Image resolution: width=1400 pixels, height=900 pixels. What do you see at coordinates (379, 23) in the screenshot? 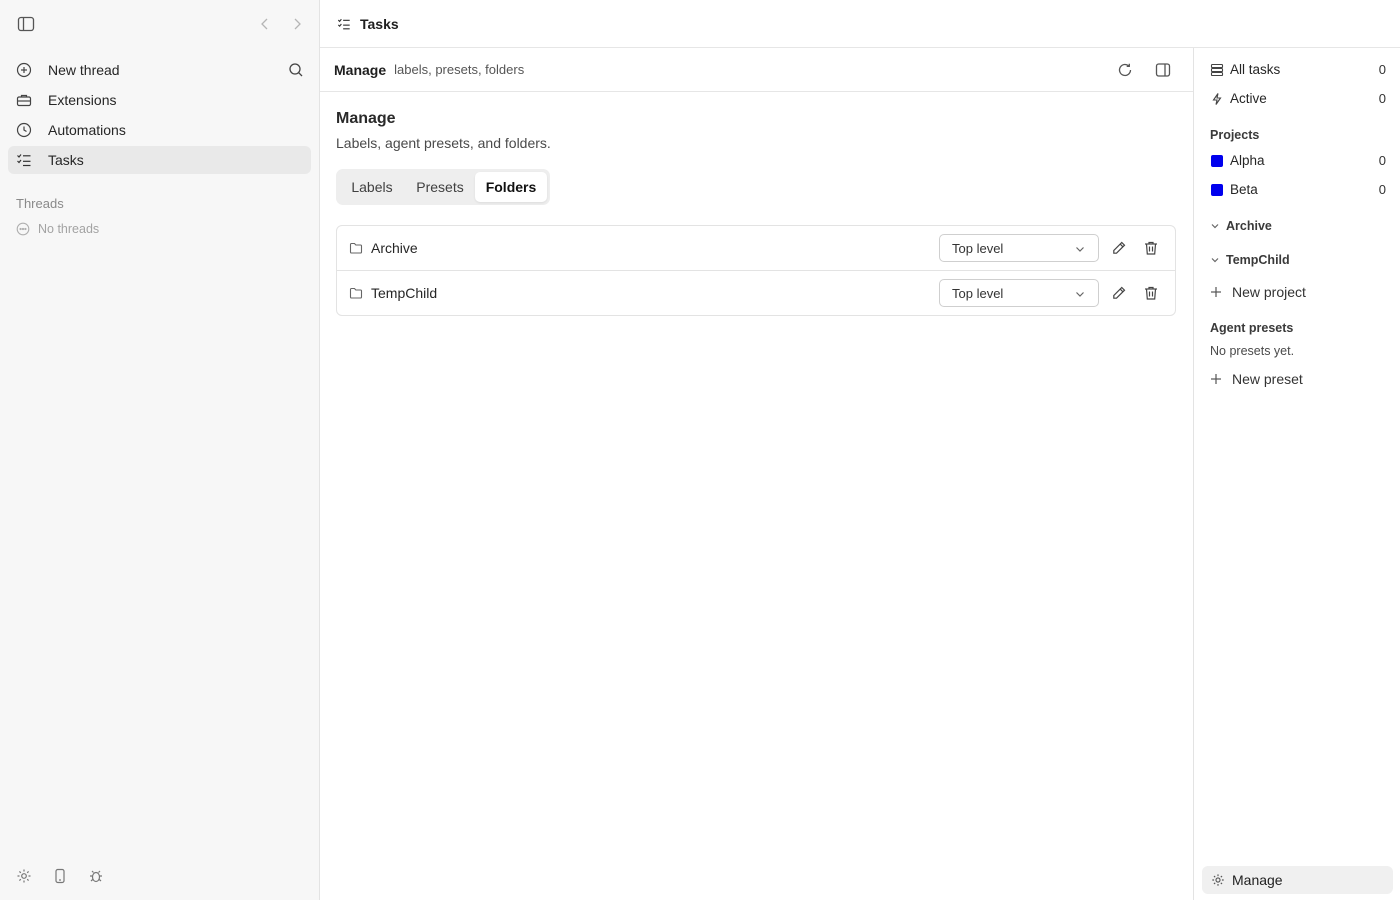
I see `page-title: Tasks` at bounding box center [379, 23].